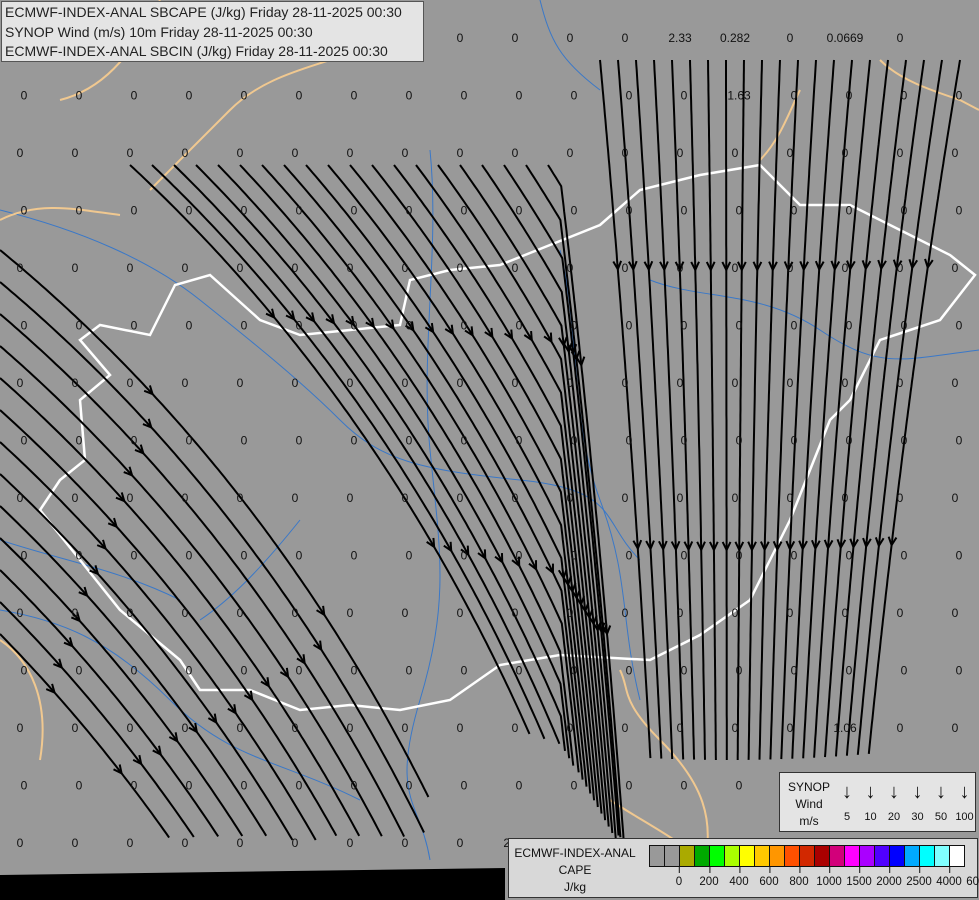 This screenshot has width=979, height=900. I want to click on wind-legend-item: ↓ 100, so click(965, 801).